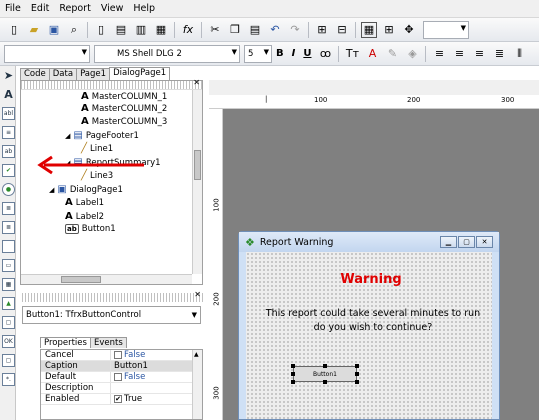 This screenshot has height=420, width=539. Describe the element at coordinates (8, 284) in the screenshot. I see `grid-tool-icon: ▦` at that location.